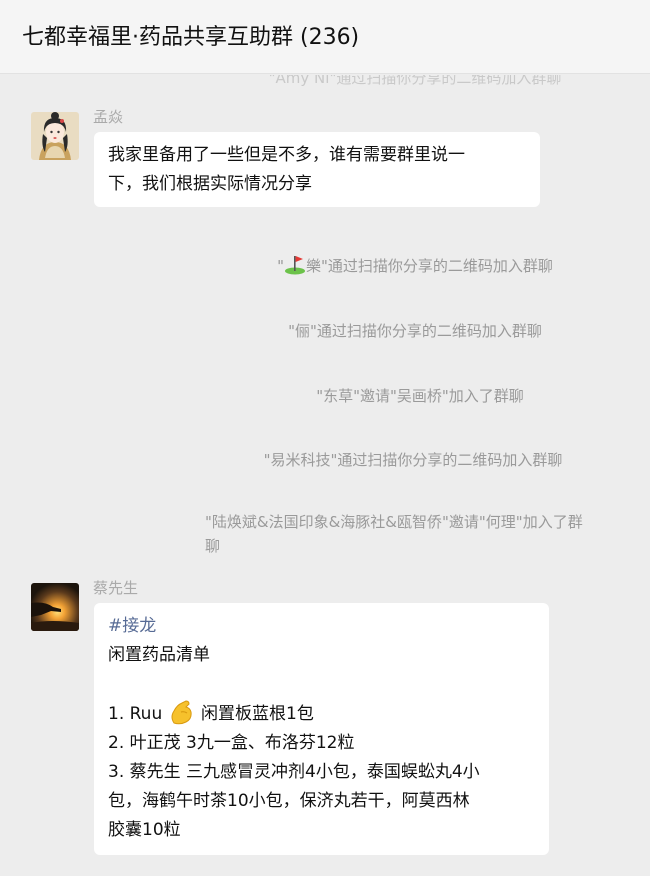 The height and width of the screenshot is (876, 650). What do you see at coordinates (413, 460) in the screenshot?
I see `system-message: "易米科技"通过扫描你分享的二维码加入群聊` at bounding box center [413, 460].